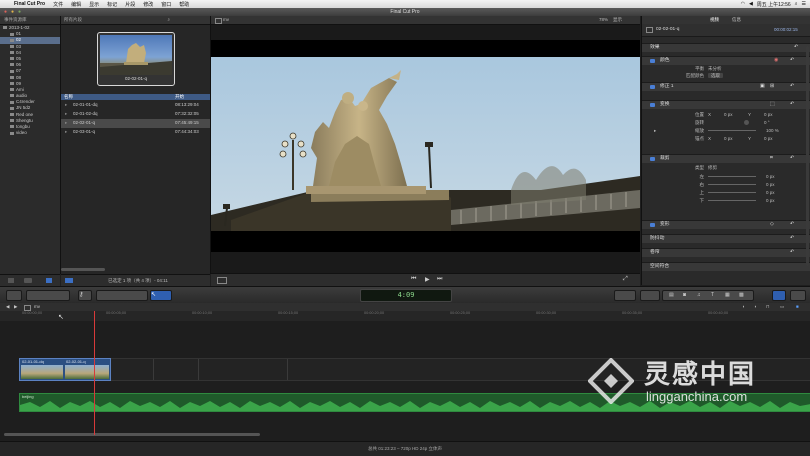 The width and height of the screenshot is (810, 456). I want to click on stabilize-reset-icon: ↶, so click(792, 239).